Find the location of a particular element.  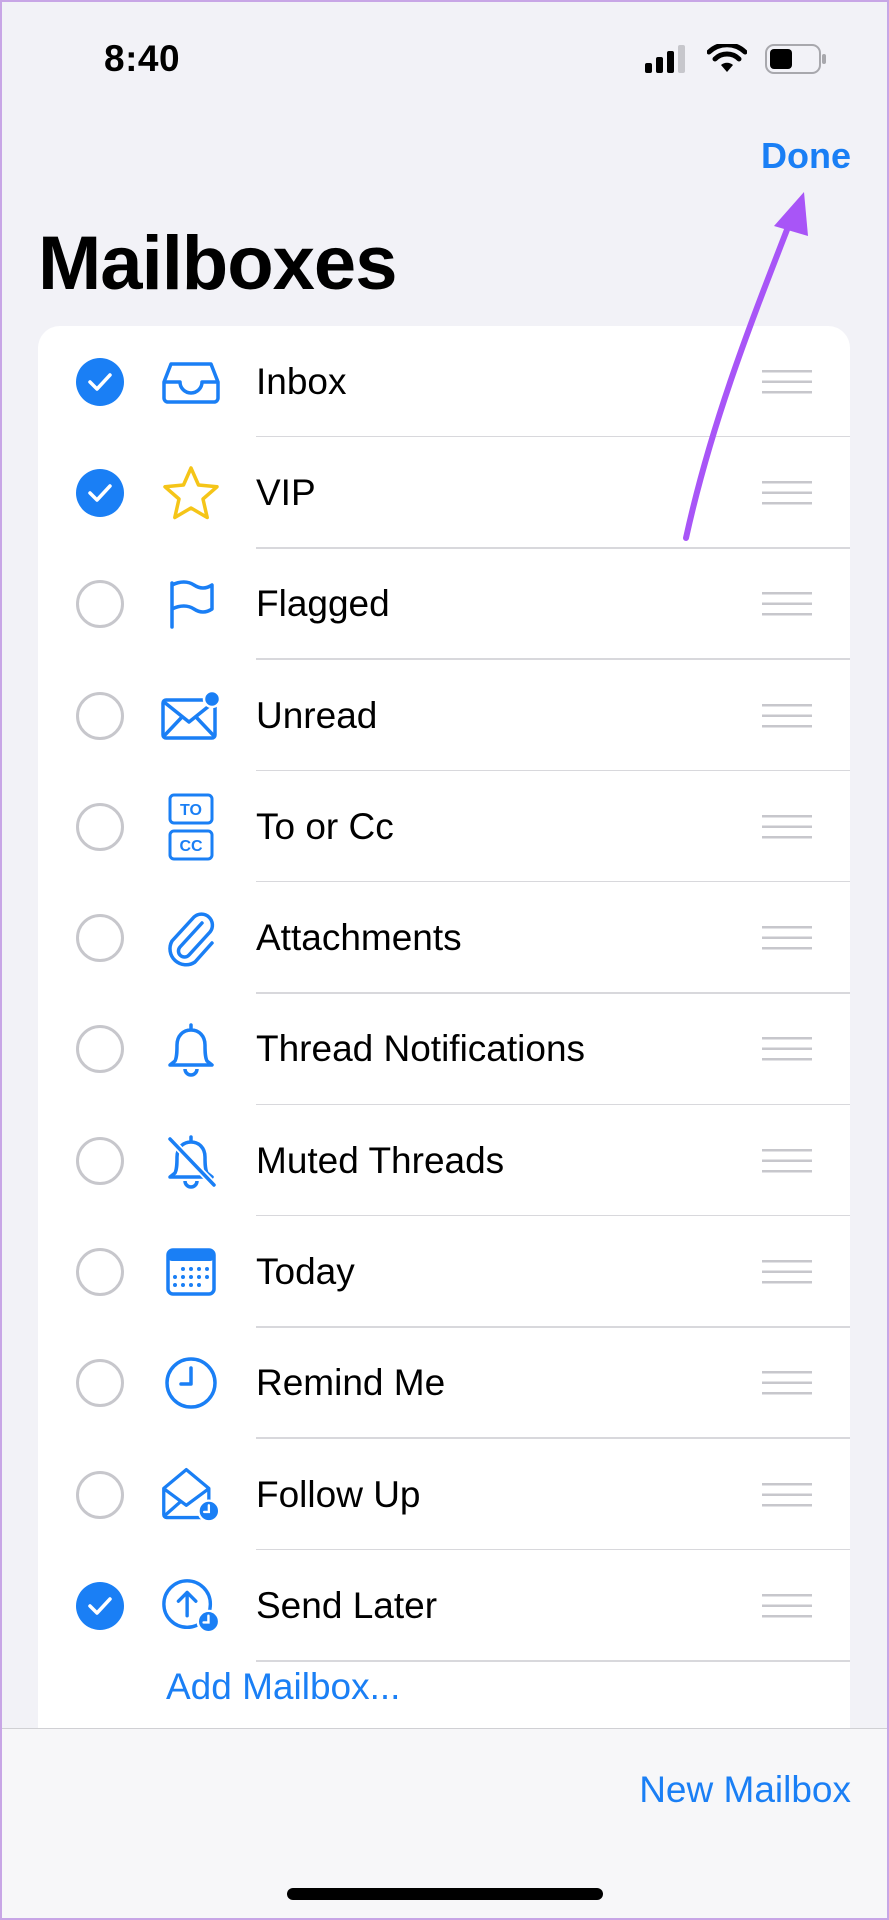

mailbox-row-vip: VIP is located at coordinates (444, 493).